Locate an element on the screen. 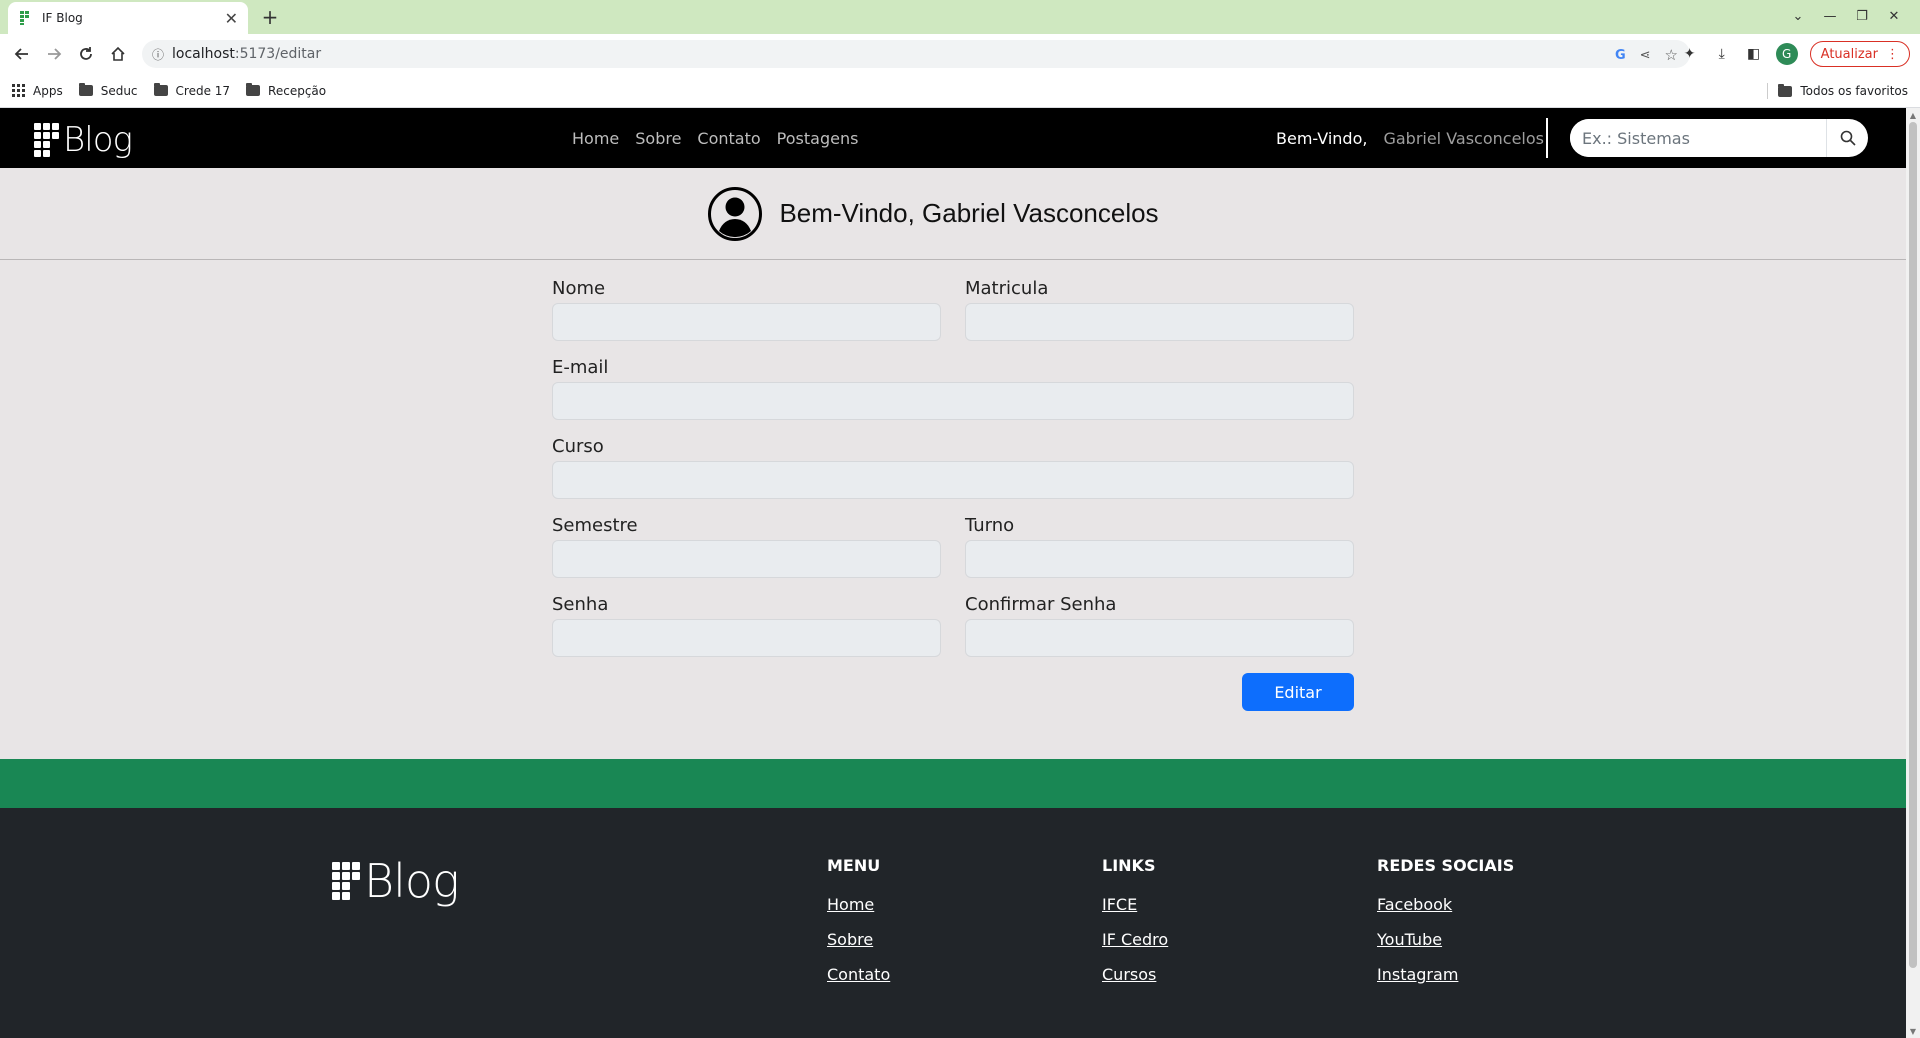 The image size is (1920, 1038). extensions-icon: ✦ is located at coordinates (1690, 54).